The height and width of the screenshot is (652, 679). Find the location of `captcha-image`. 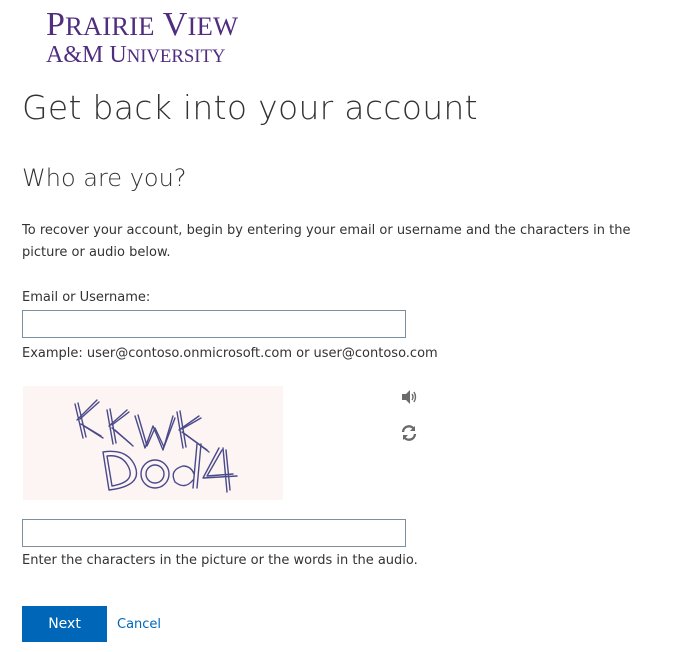

captcha-image is located at coordinates (153, 443).